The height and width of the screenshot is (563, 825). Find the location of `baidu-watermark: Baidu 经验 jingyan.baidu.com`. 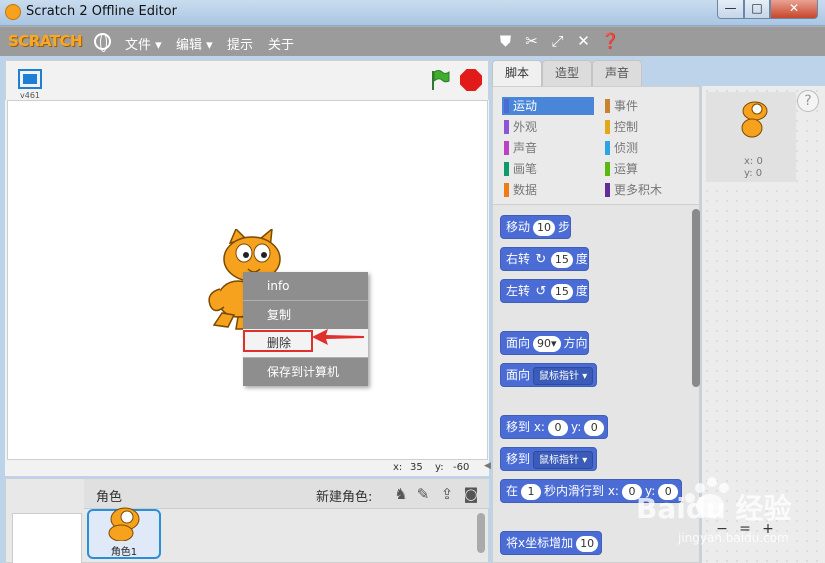

baidu-watermark: Baidu 经验 jingyan.baidu.com is located at coordinates (714, 511).